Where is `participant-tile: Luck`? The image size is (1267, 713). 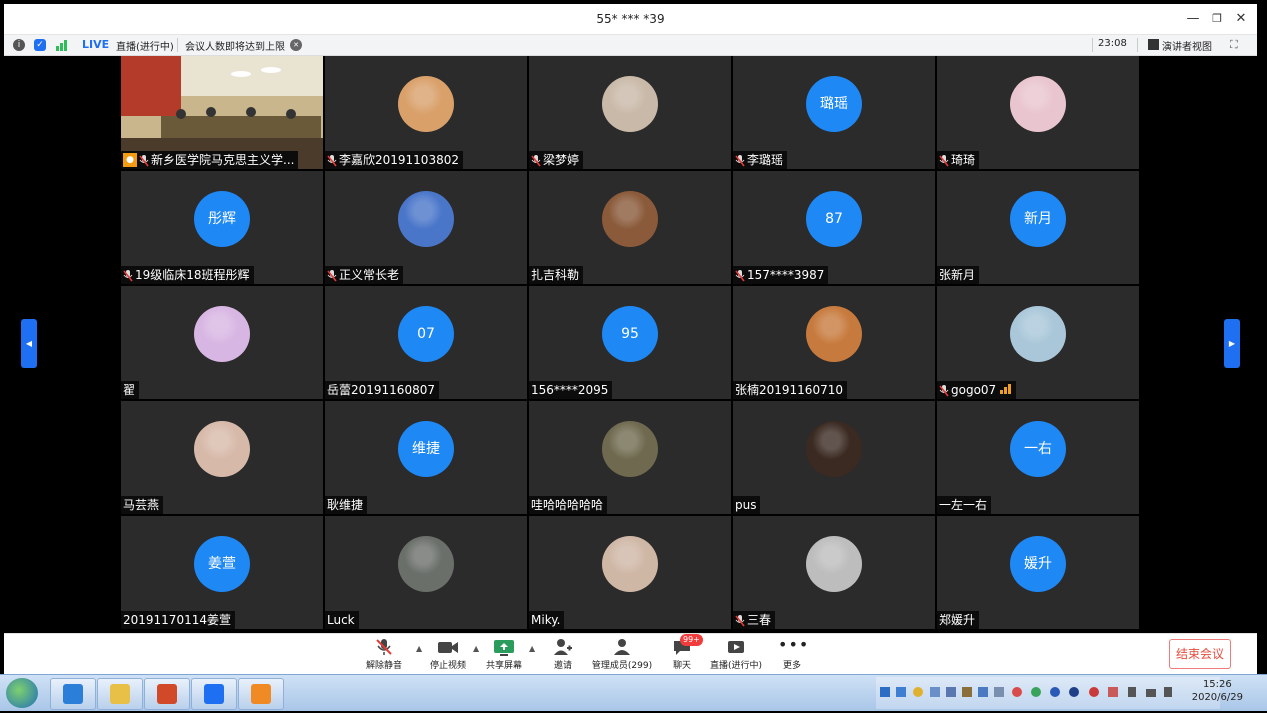
participant-tile: Luck is located at coordinates (426, 572).